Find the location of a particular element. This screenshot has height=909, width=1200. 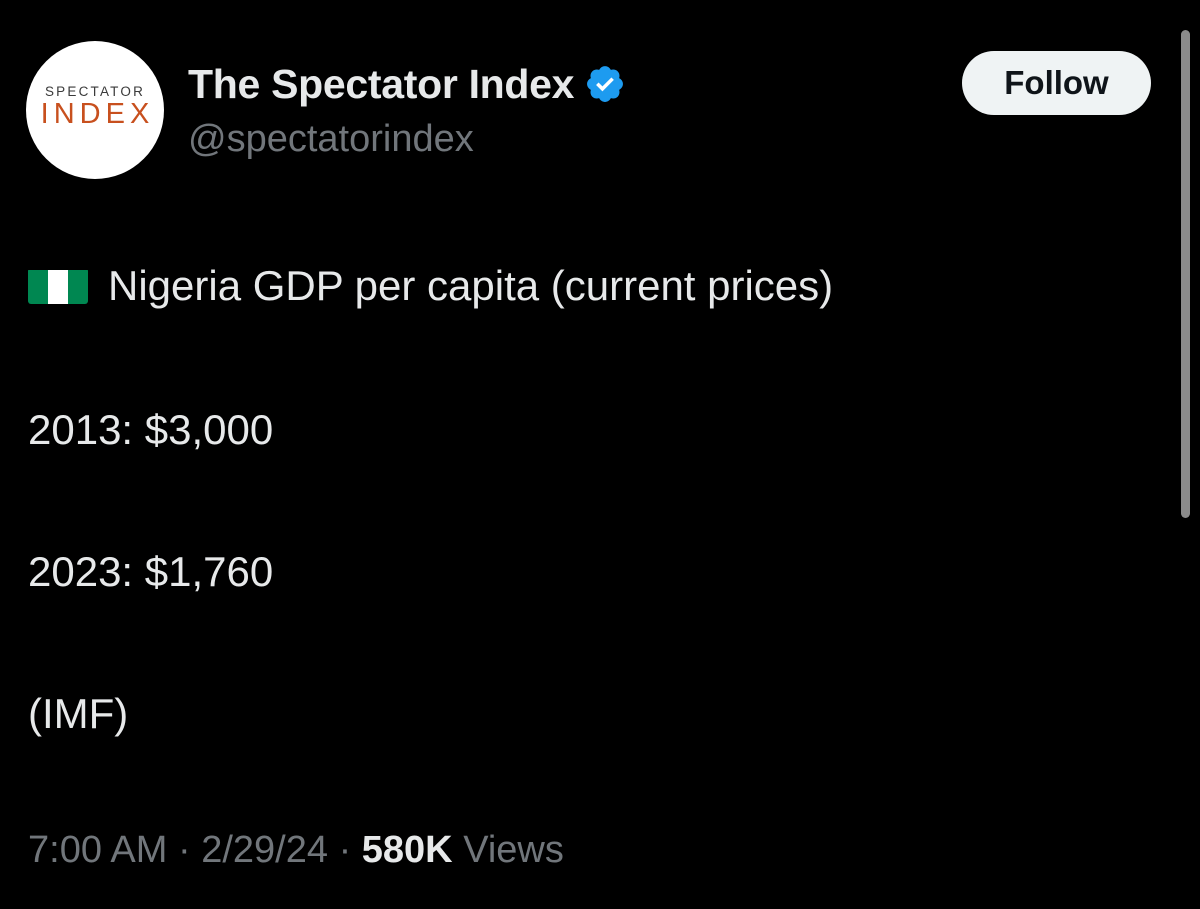

avatar: SPECTATOR INDEX is located at coordinates (95, 110).